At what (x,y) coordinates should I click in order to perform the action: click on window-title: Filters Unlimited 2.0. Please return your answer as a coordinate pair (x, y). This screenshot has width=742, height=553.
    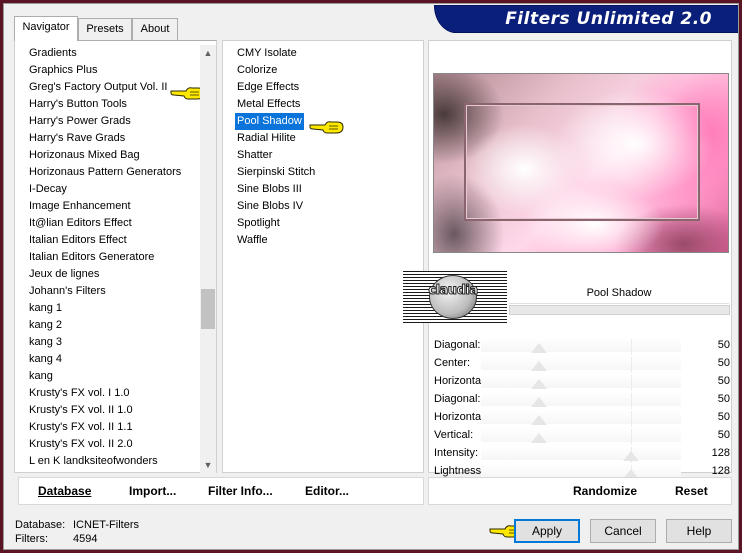
    Looking at the image, I should click on (608, 19).